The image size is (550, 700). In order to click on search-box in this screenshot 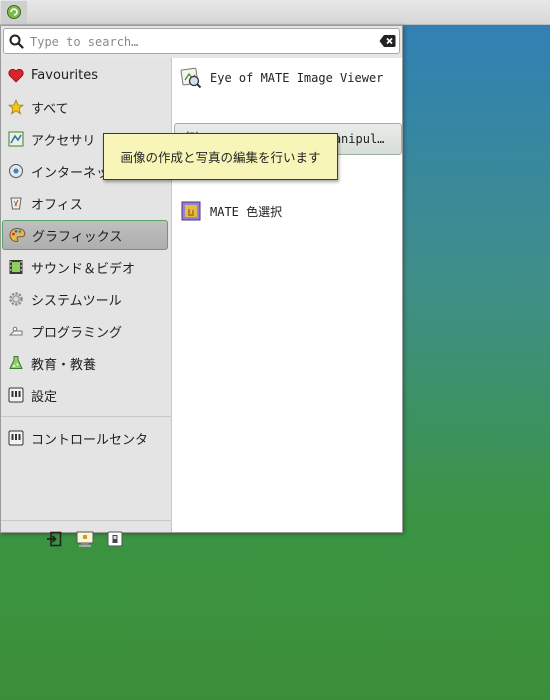, I will do `click(201, 41)`.